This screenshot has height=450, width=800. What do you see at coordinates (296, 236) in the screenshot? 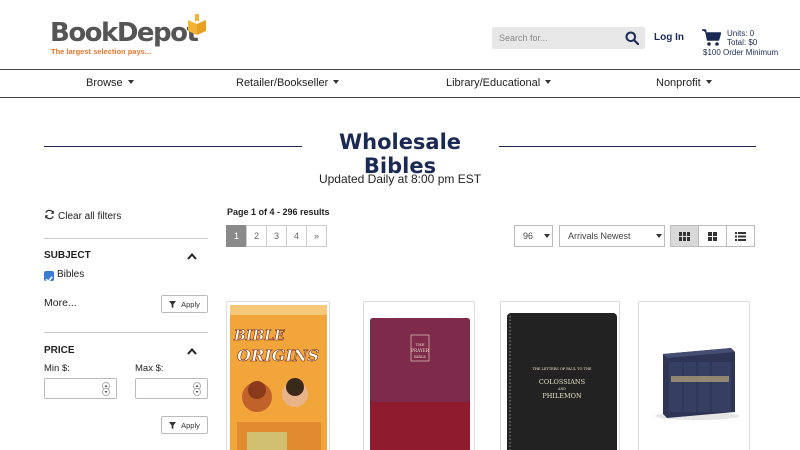
I see `page-4-button: 4` at bounding box center [296, 236].